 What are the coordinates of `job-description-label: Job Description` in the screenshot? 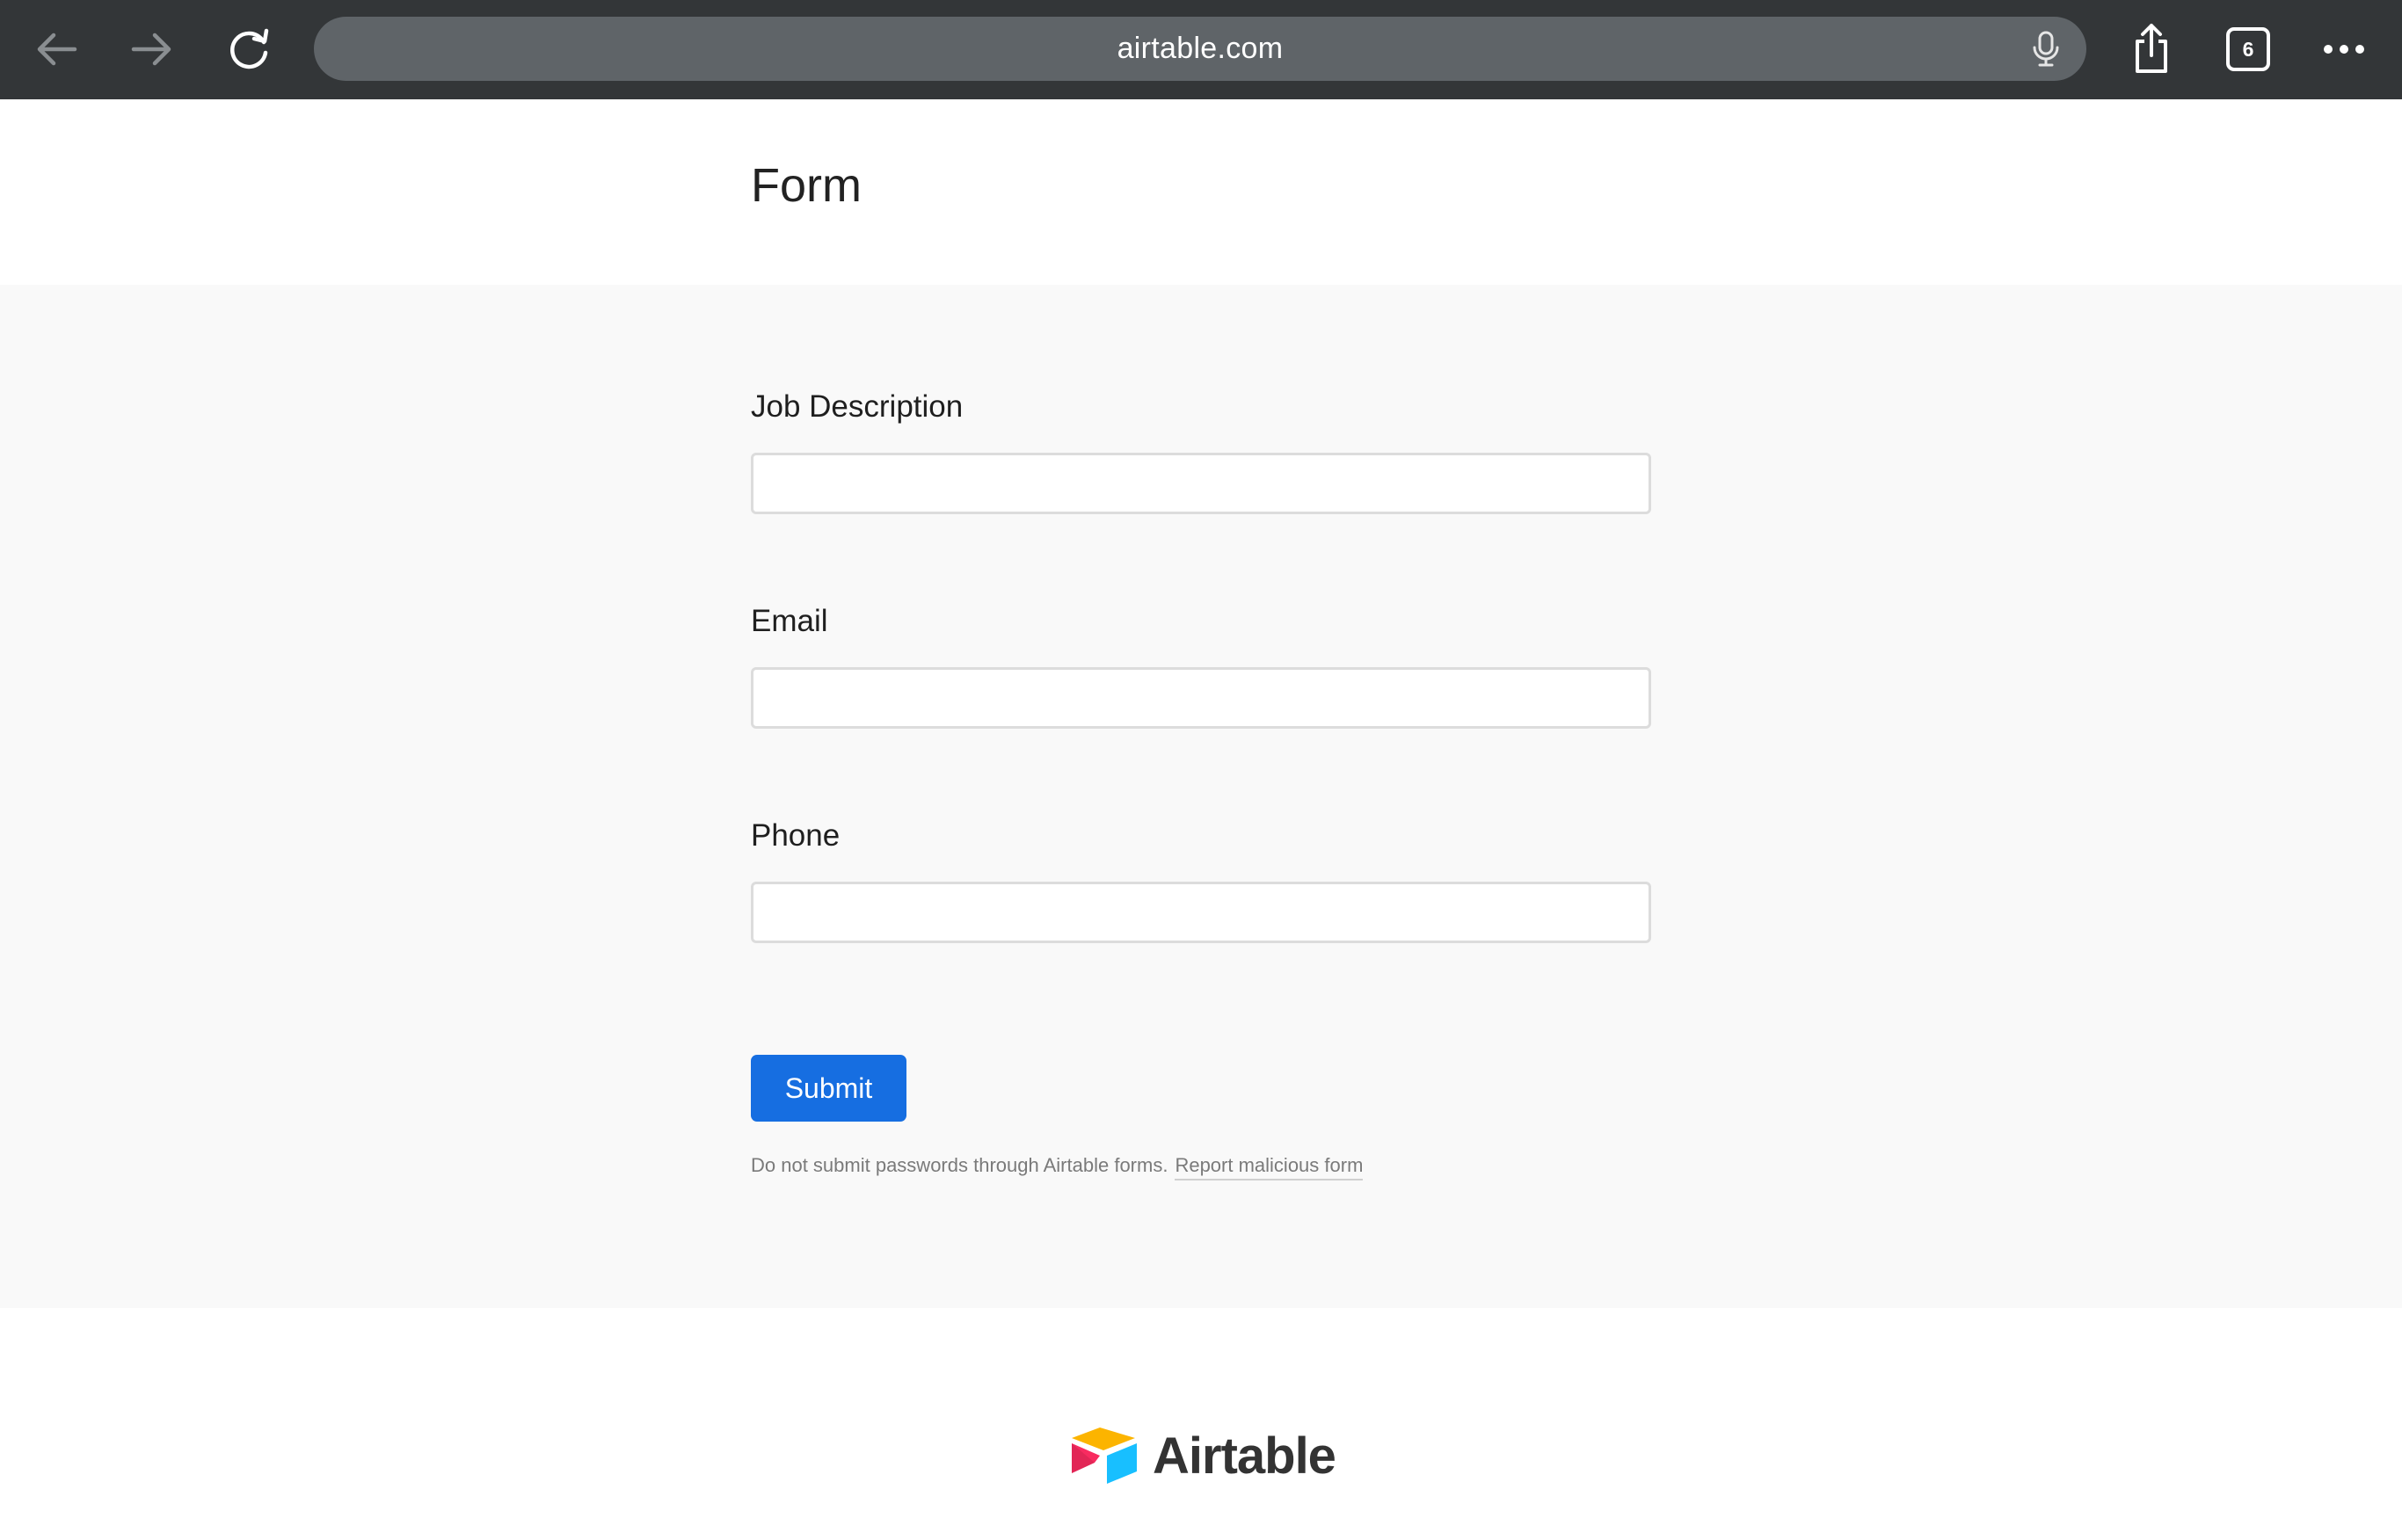 It's located at (857, 406).